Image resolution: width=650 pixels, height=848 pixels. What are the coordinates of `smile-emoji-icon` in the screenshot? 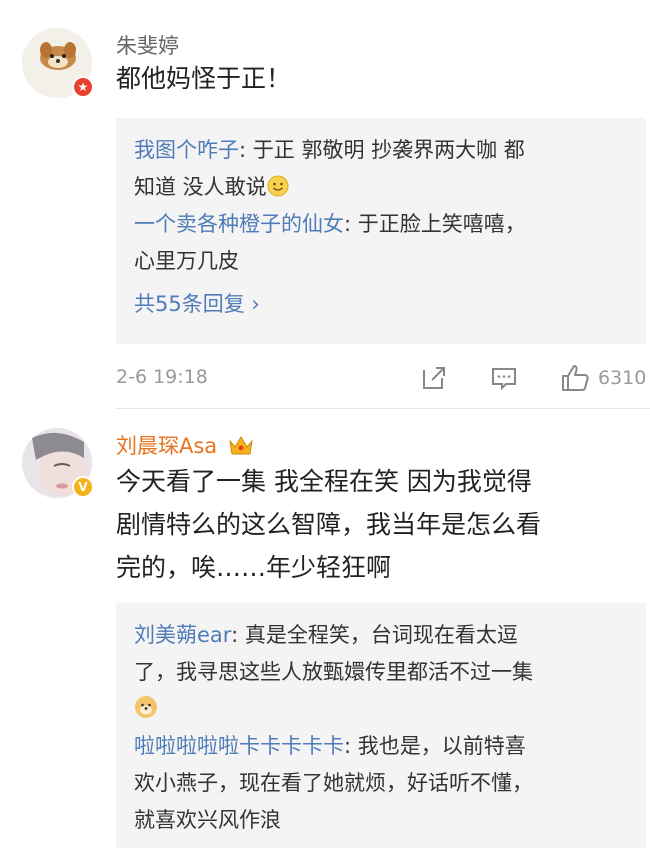 It's located at (278, 186).